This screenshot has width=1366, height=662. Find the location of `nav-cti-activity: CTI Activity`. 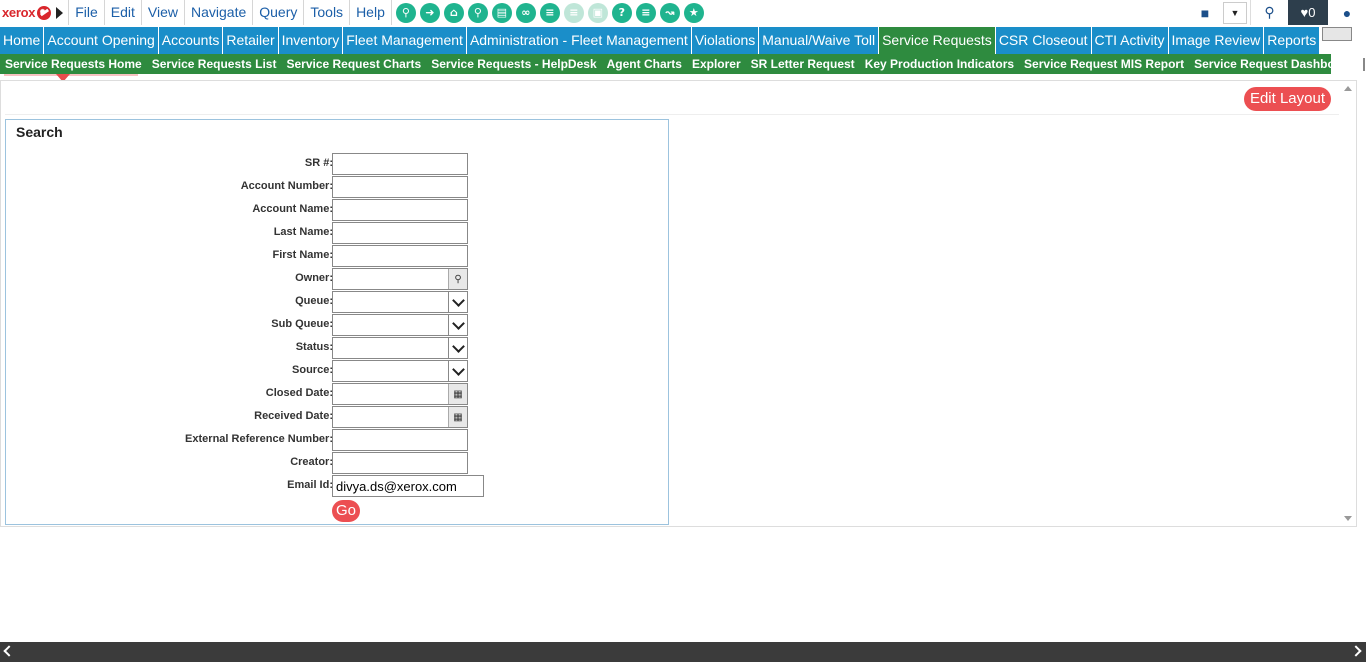

nav-cti-activity: CTI Activity is located at coordinates (1130, 40).